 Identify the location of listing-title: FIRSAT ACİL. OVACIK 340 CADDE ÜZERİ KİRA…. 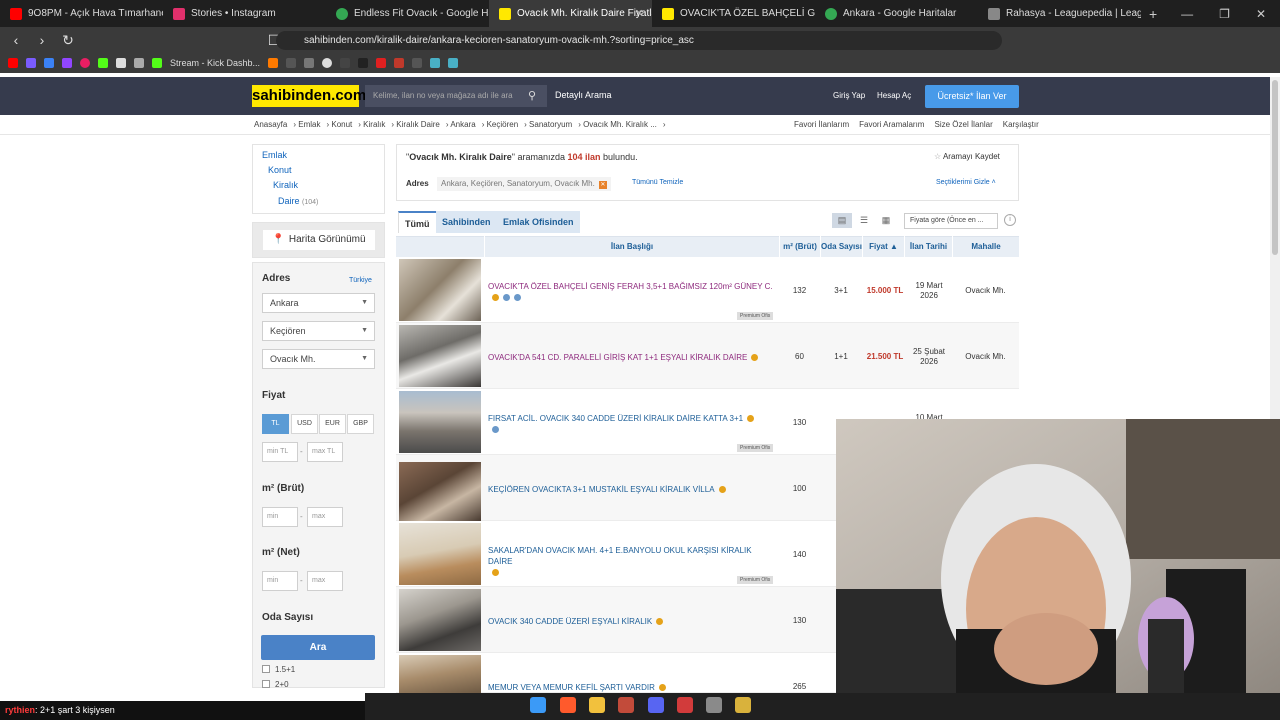
(633, 424).